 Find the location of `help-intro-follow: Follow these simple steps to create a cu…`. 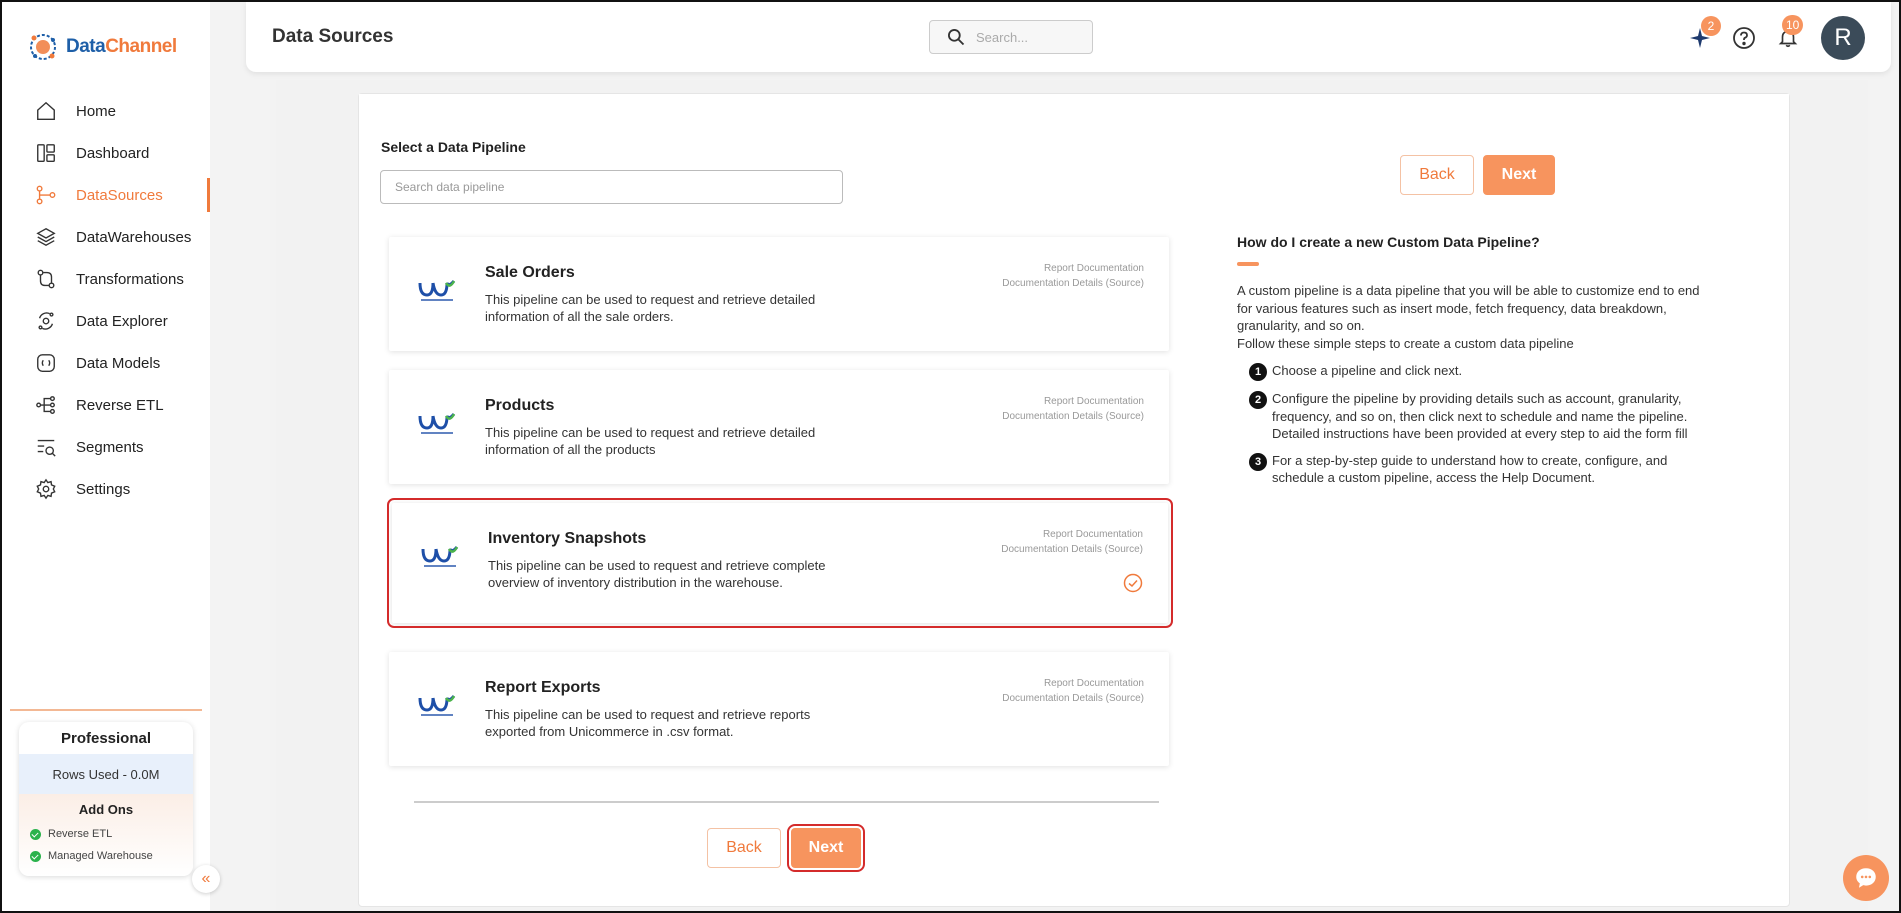

help-intro-follow: Follow these simple steps to create a cu… is located at coordinates (1405, 343).